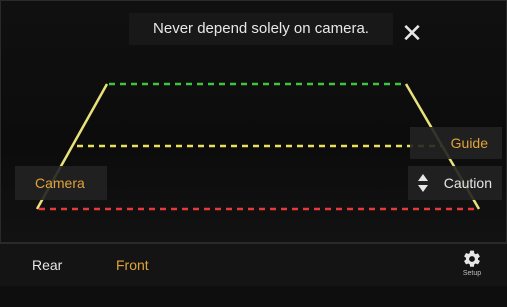  I want to click on close-button: ✕, so click(412, 33).